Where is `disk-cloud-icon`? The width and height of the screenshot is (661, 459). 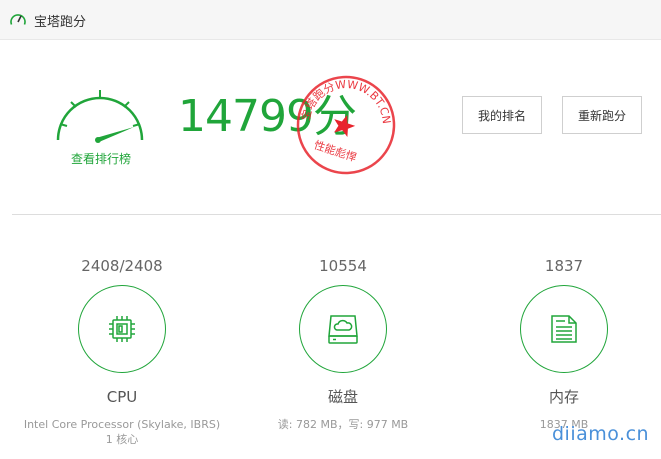 disk-cloud-icon is located at coordinates (343, 329).